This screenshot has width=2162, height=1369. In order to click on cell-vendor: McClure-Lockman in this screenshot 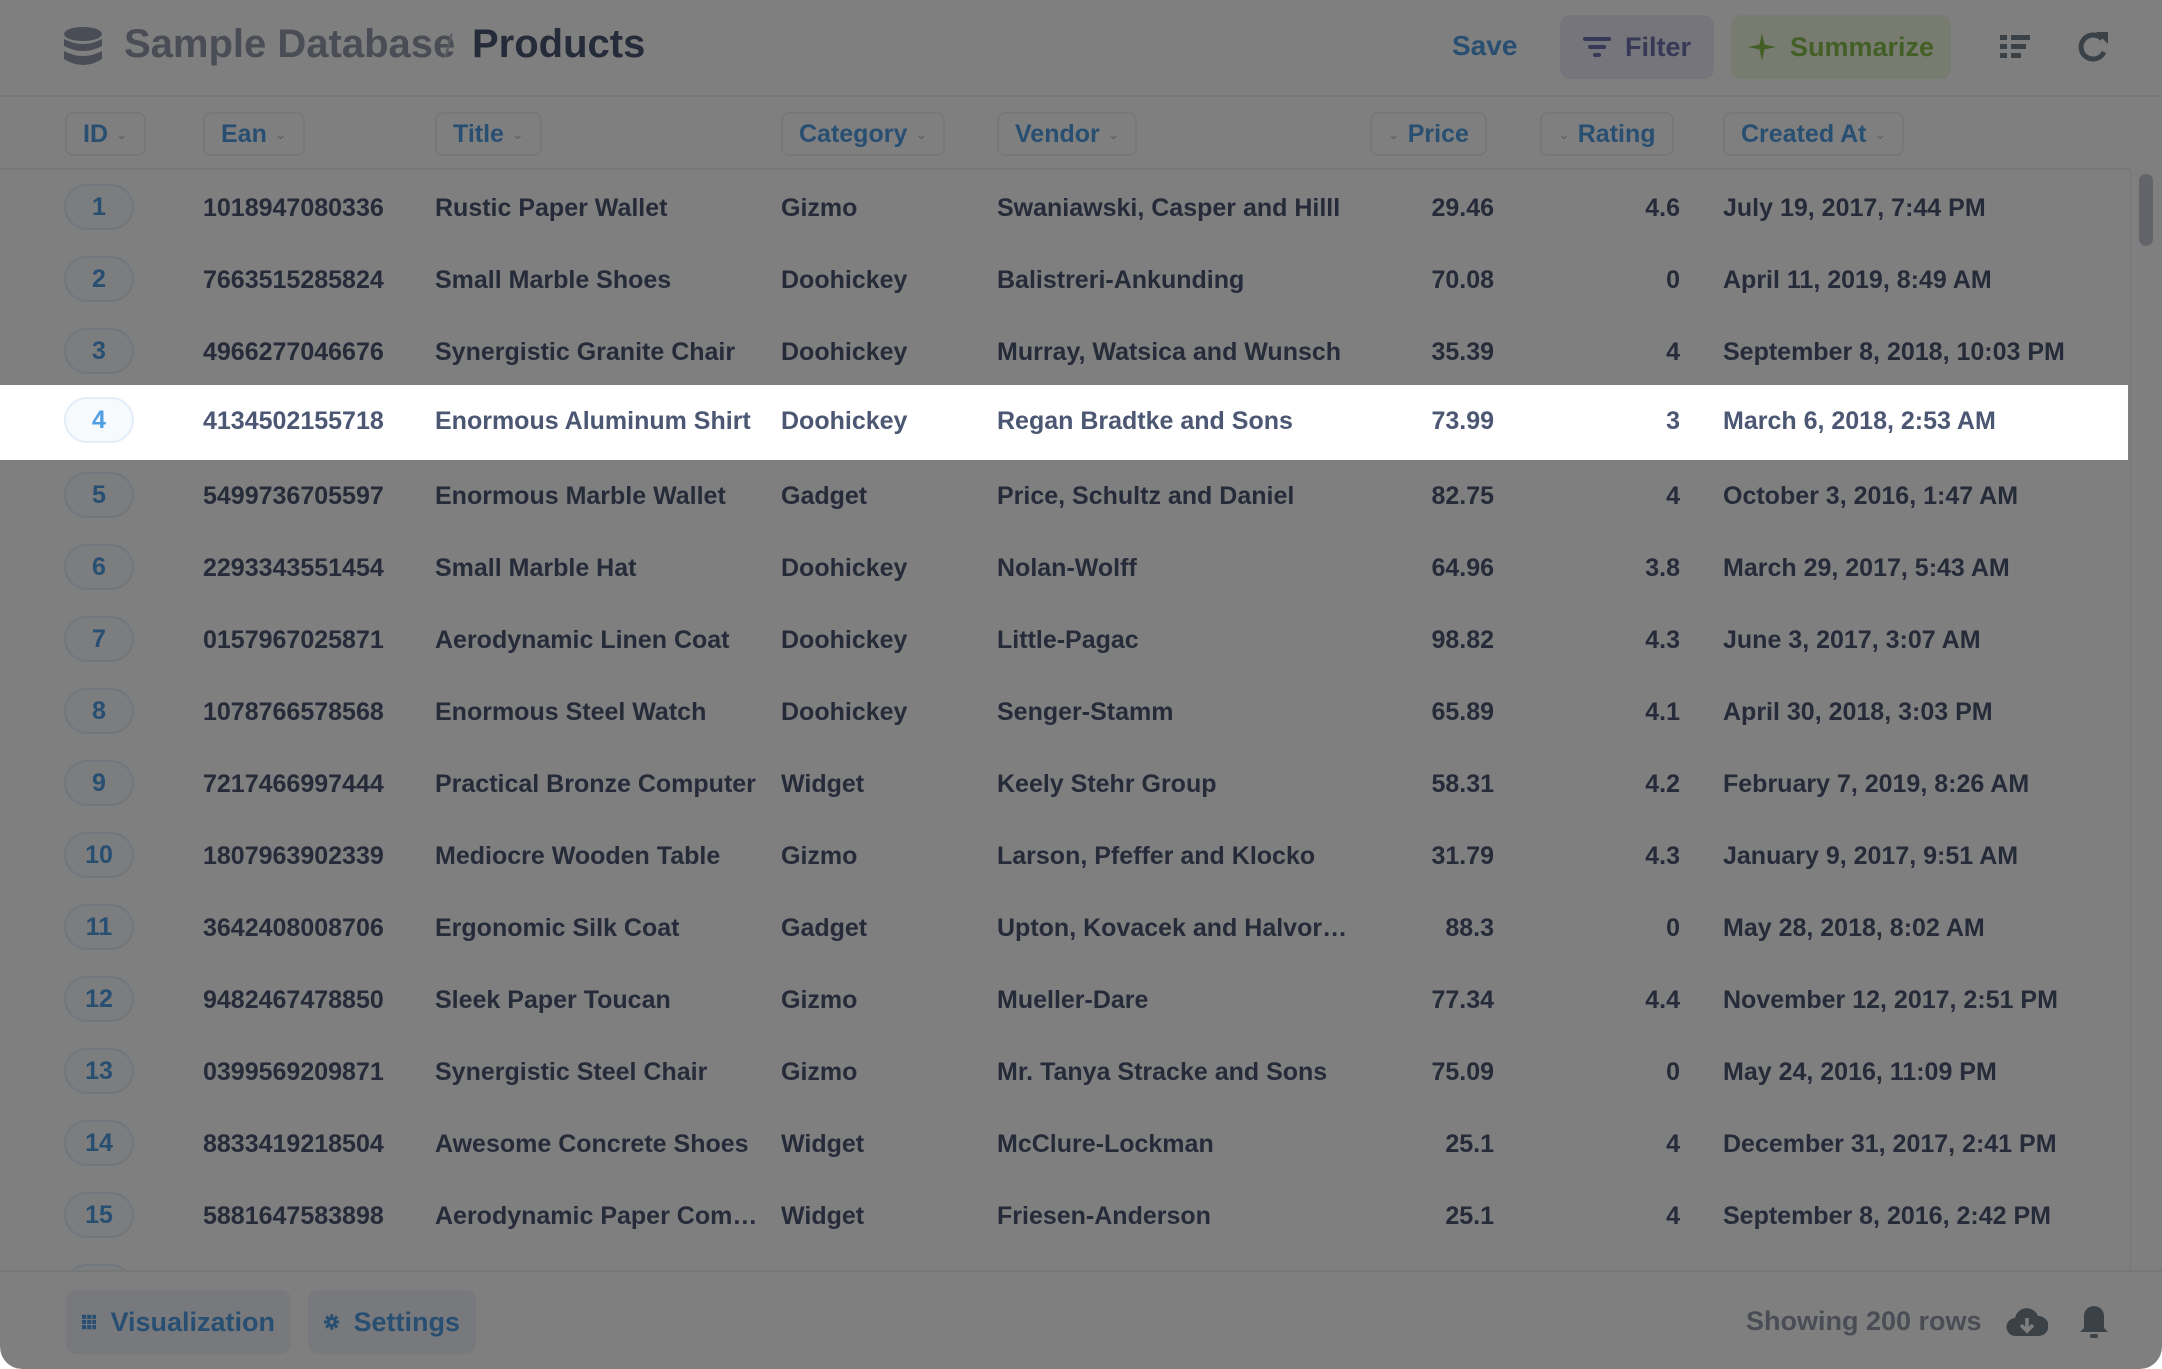, I will do `click(1105, 1144)`.